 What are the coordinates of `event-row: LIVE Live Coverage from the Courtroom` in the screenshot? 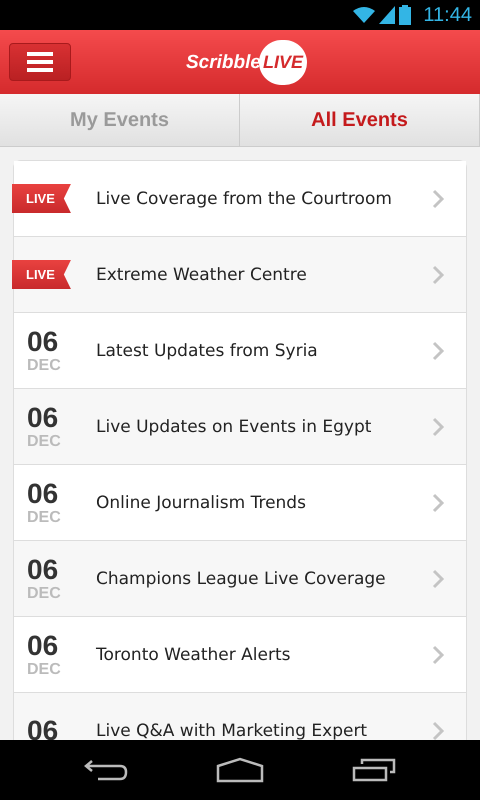 It's located at (240, 199).